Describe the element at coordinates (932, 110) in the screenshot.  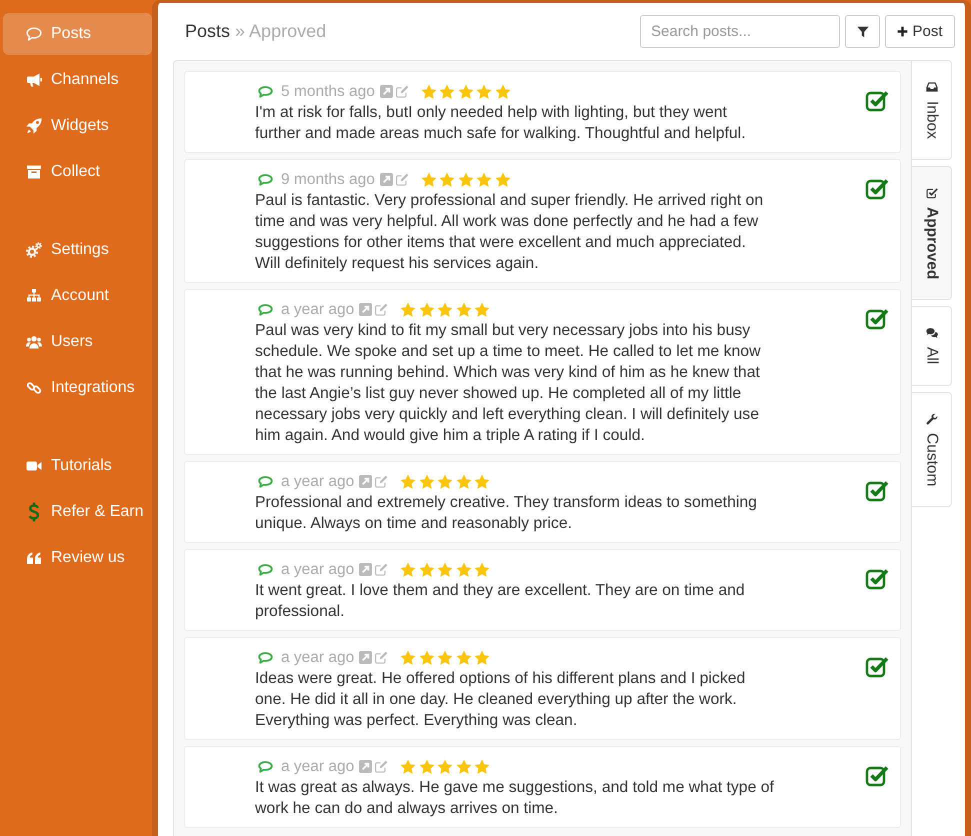
I see `side-tab: Inbox` at that location.